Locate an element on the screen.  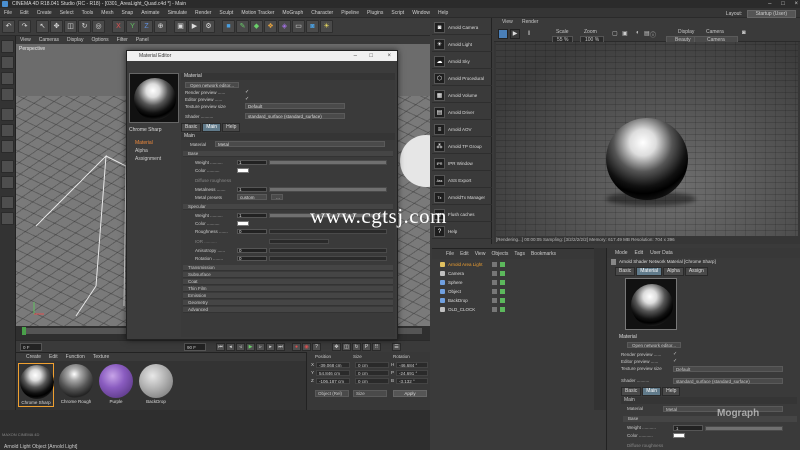
tab-material: Material is located at coordinates (649, 271).